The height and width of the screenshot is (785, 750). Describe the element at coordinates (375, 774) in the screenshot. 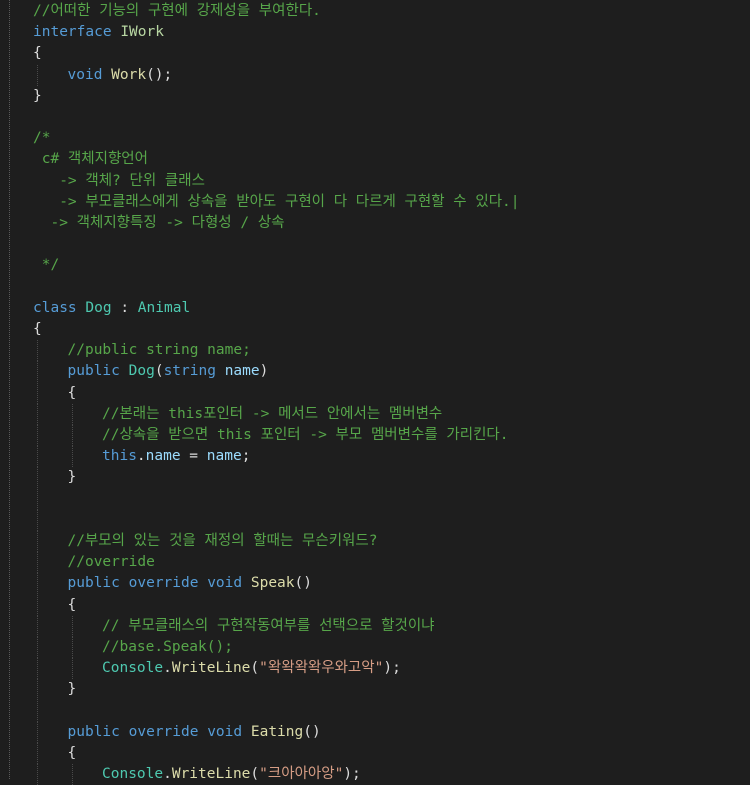

I see `code-line: Console.WriteLine("크아아아앙");` at that location.